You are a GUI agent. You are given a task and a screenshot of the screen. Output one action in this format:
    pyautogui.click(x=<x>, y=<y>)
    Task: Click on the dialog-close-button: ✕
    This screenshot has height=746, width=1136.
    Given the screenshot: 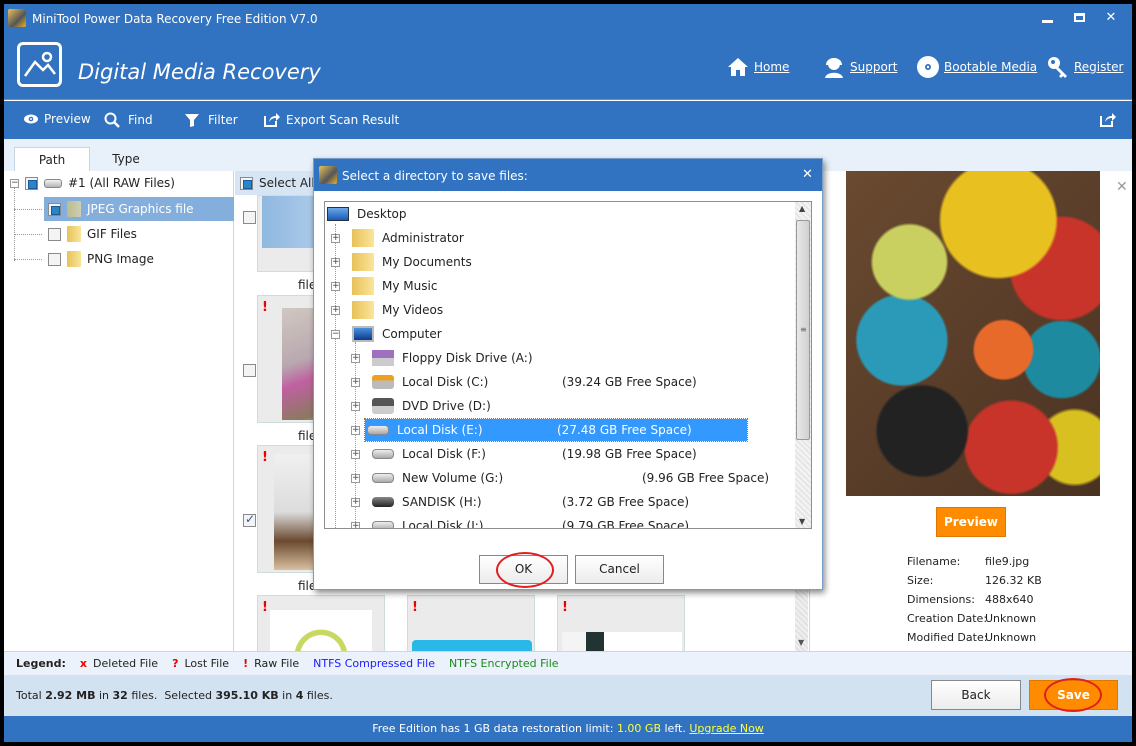 What is the action you would take?
    pyautogui.click(x=807, y=174)
    